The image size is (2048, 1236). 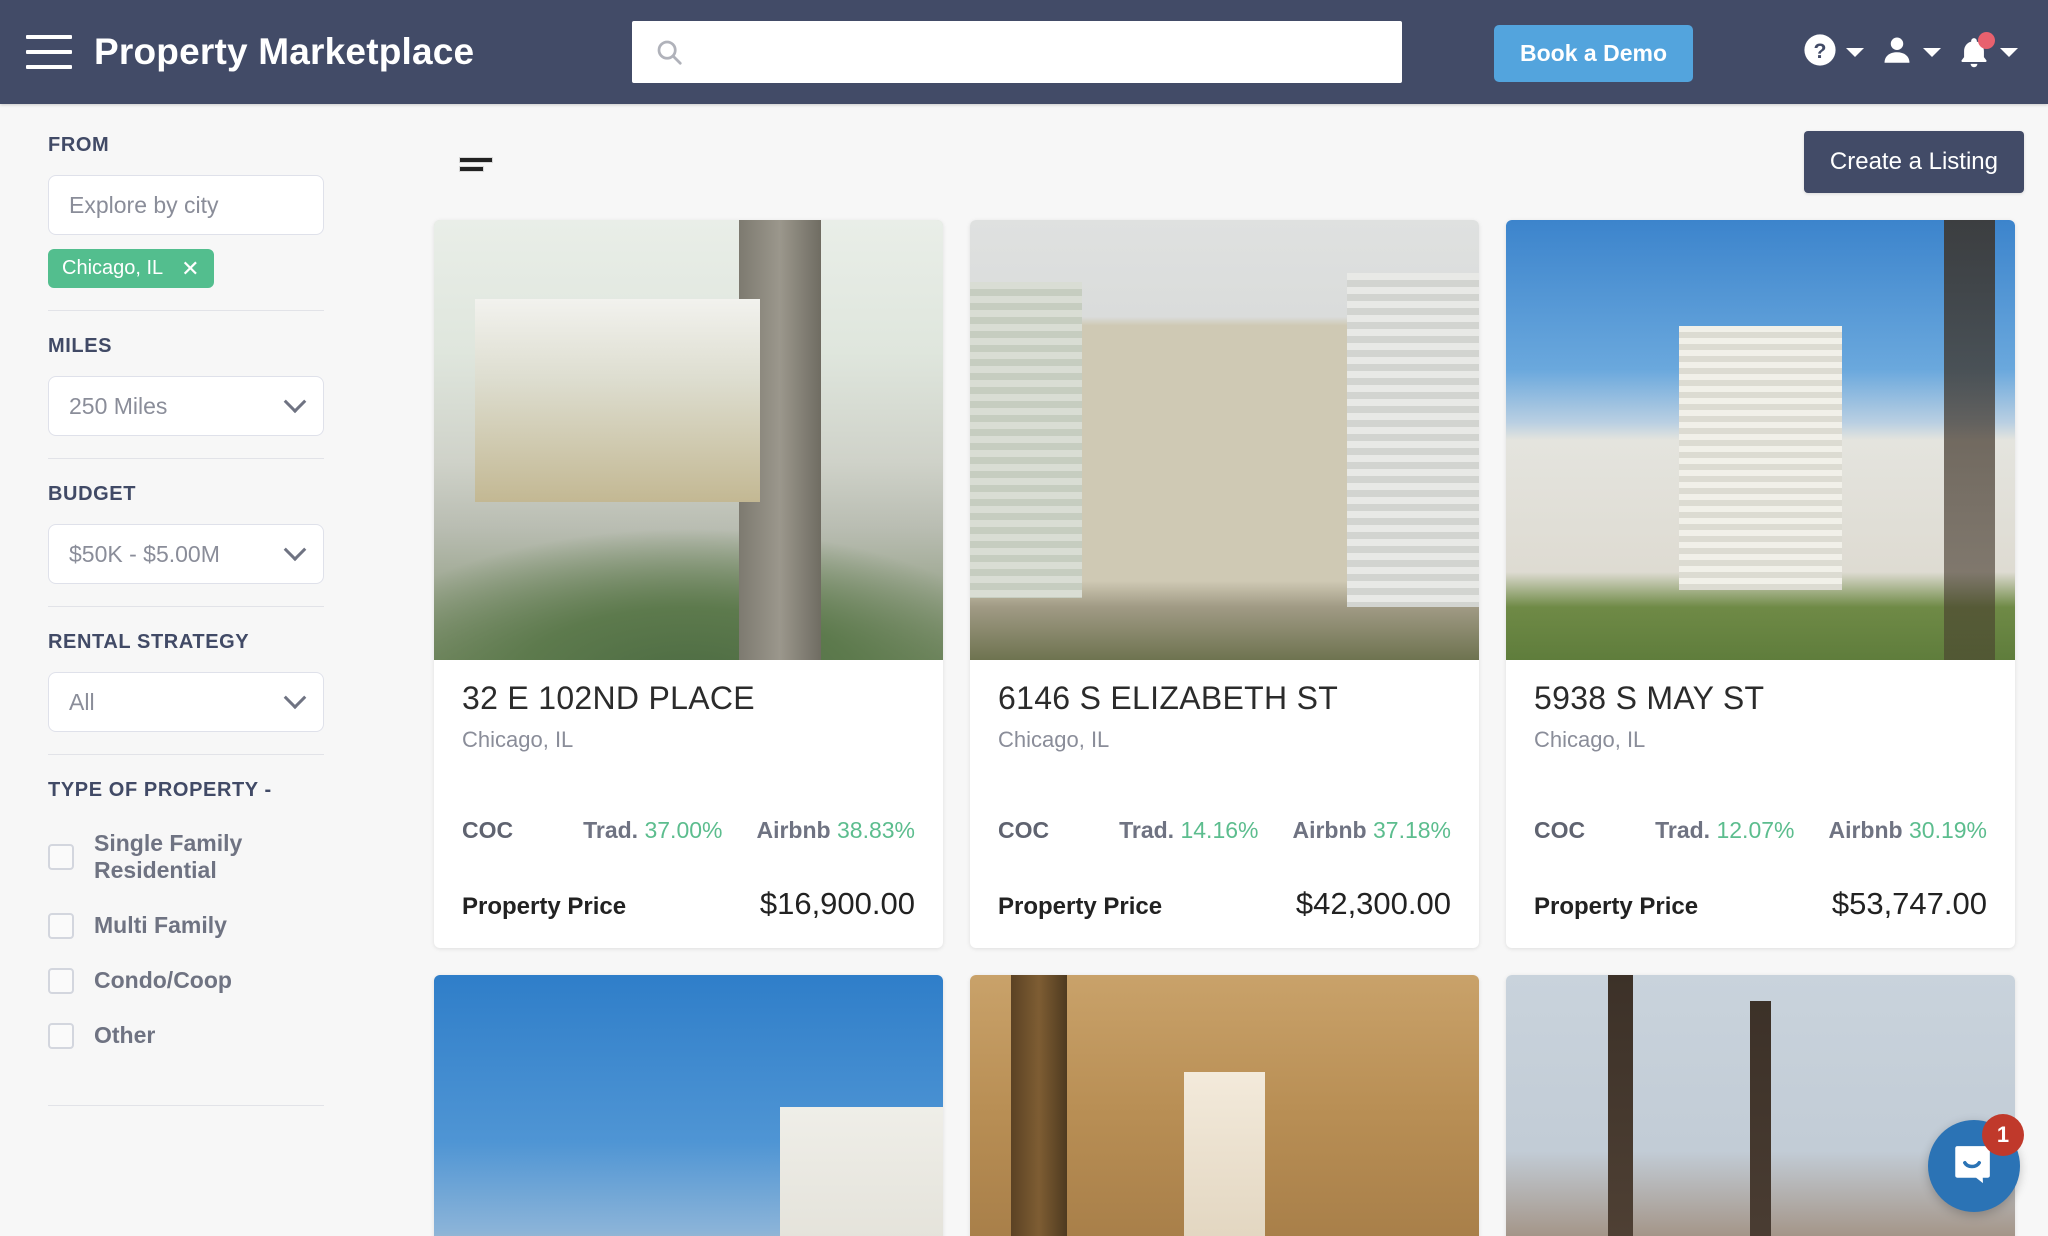 What do you see at coordinates (1649, 698) in the screenshot?
I see `listing-address: 5938 S MAY ST` at bounding box center [1649, 698].